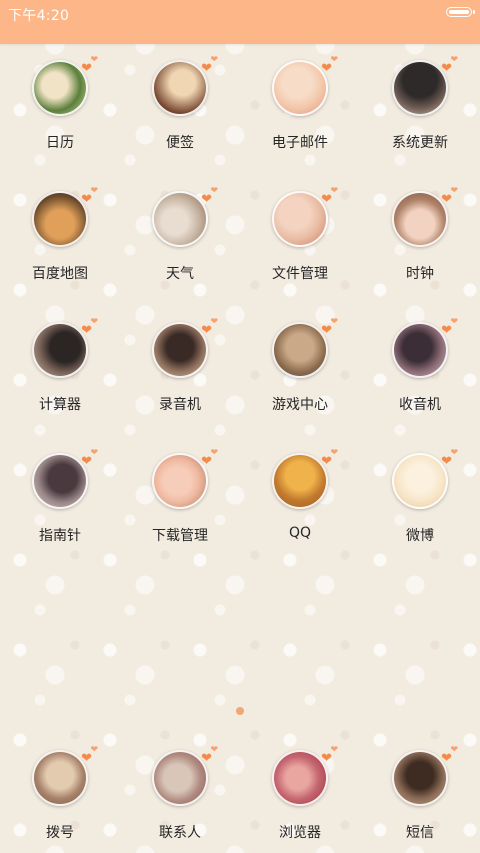 The width and height of the screenshot is (480, 853). What do you see at coordinates (180, 481) in the screenshot?
I see `download-manager-icon-photo` at bounding box center [180, 481].